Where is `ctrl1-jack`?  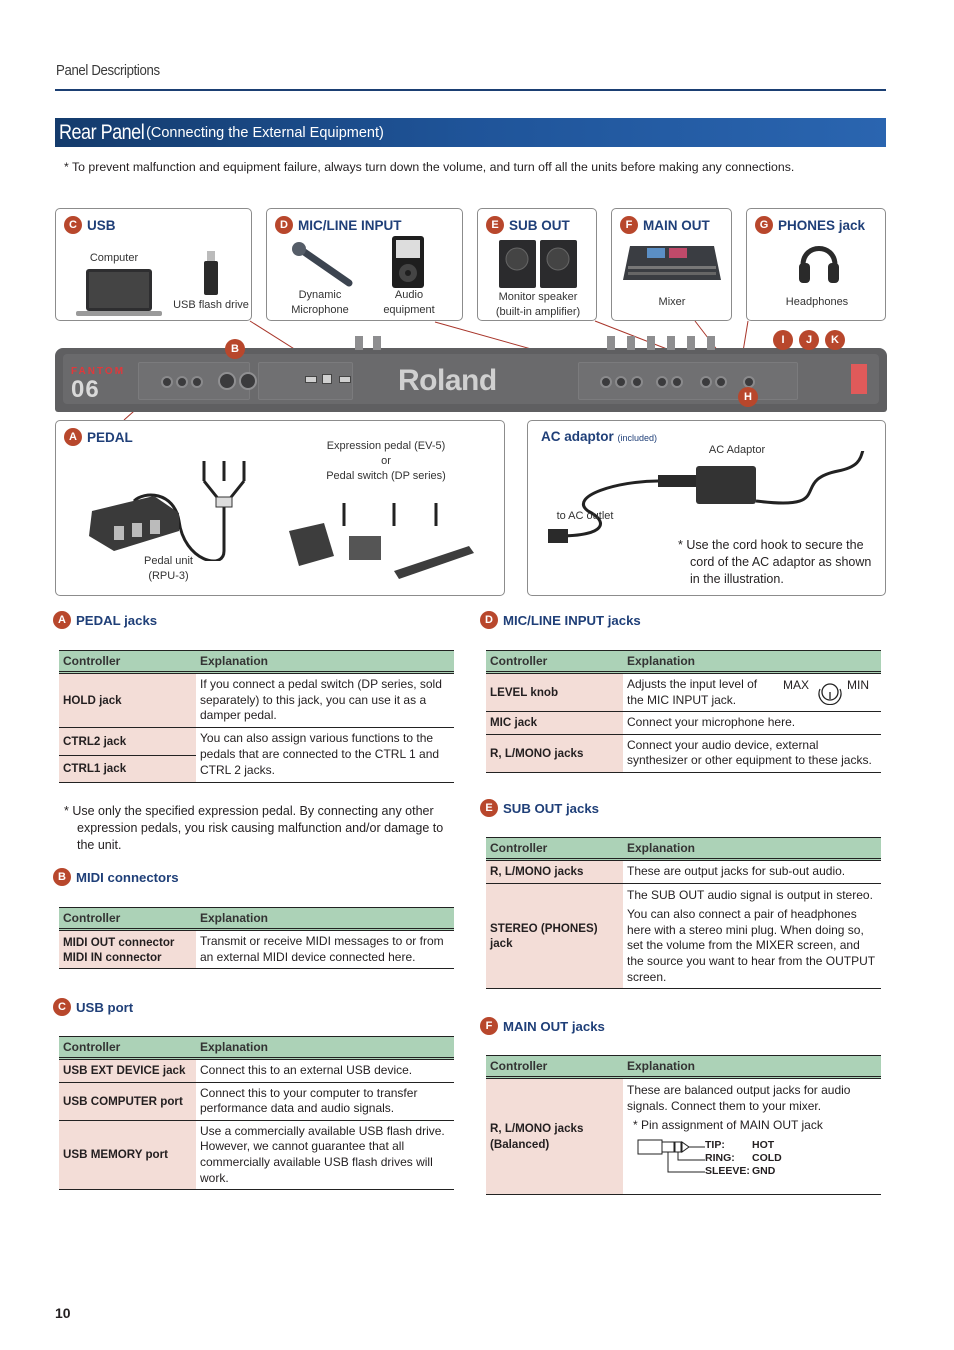 ctrl1-jack is located at coordinates (197, 382).